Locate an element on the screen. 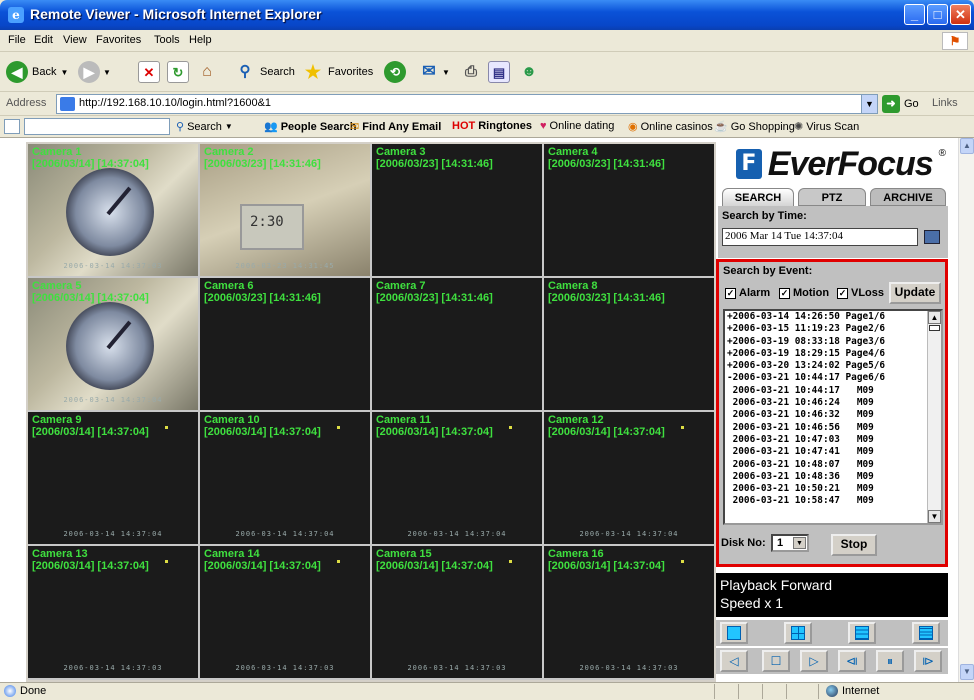 This screenshot has height=700, width=974. favorites-button: ★ Favorites is located at coordinates (337, 72).